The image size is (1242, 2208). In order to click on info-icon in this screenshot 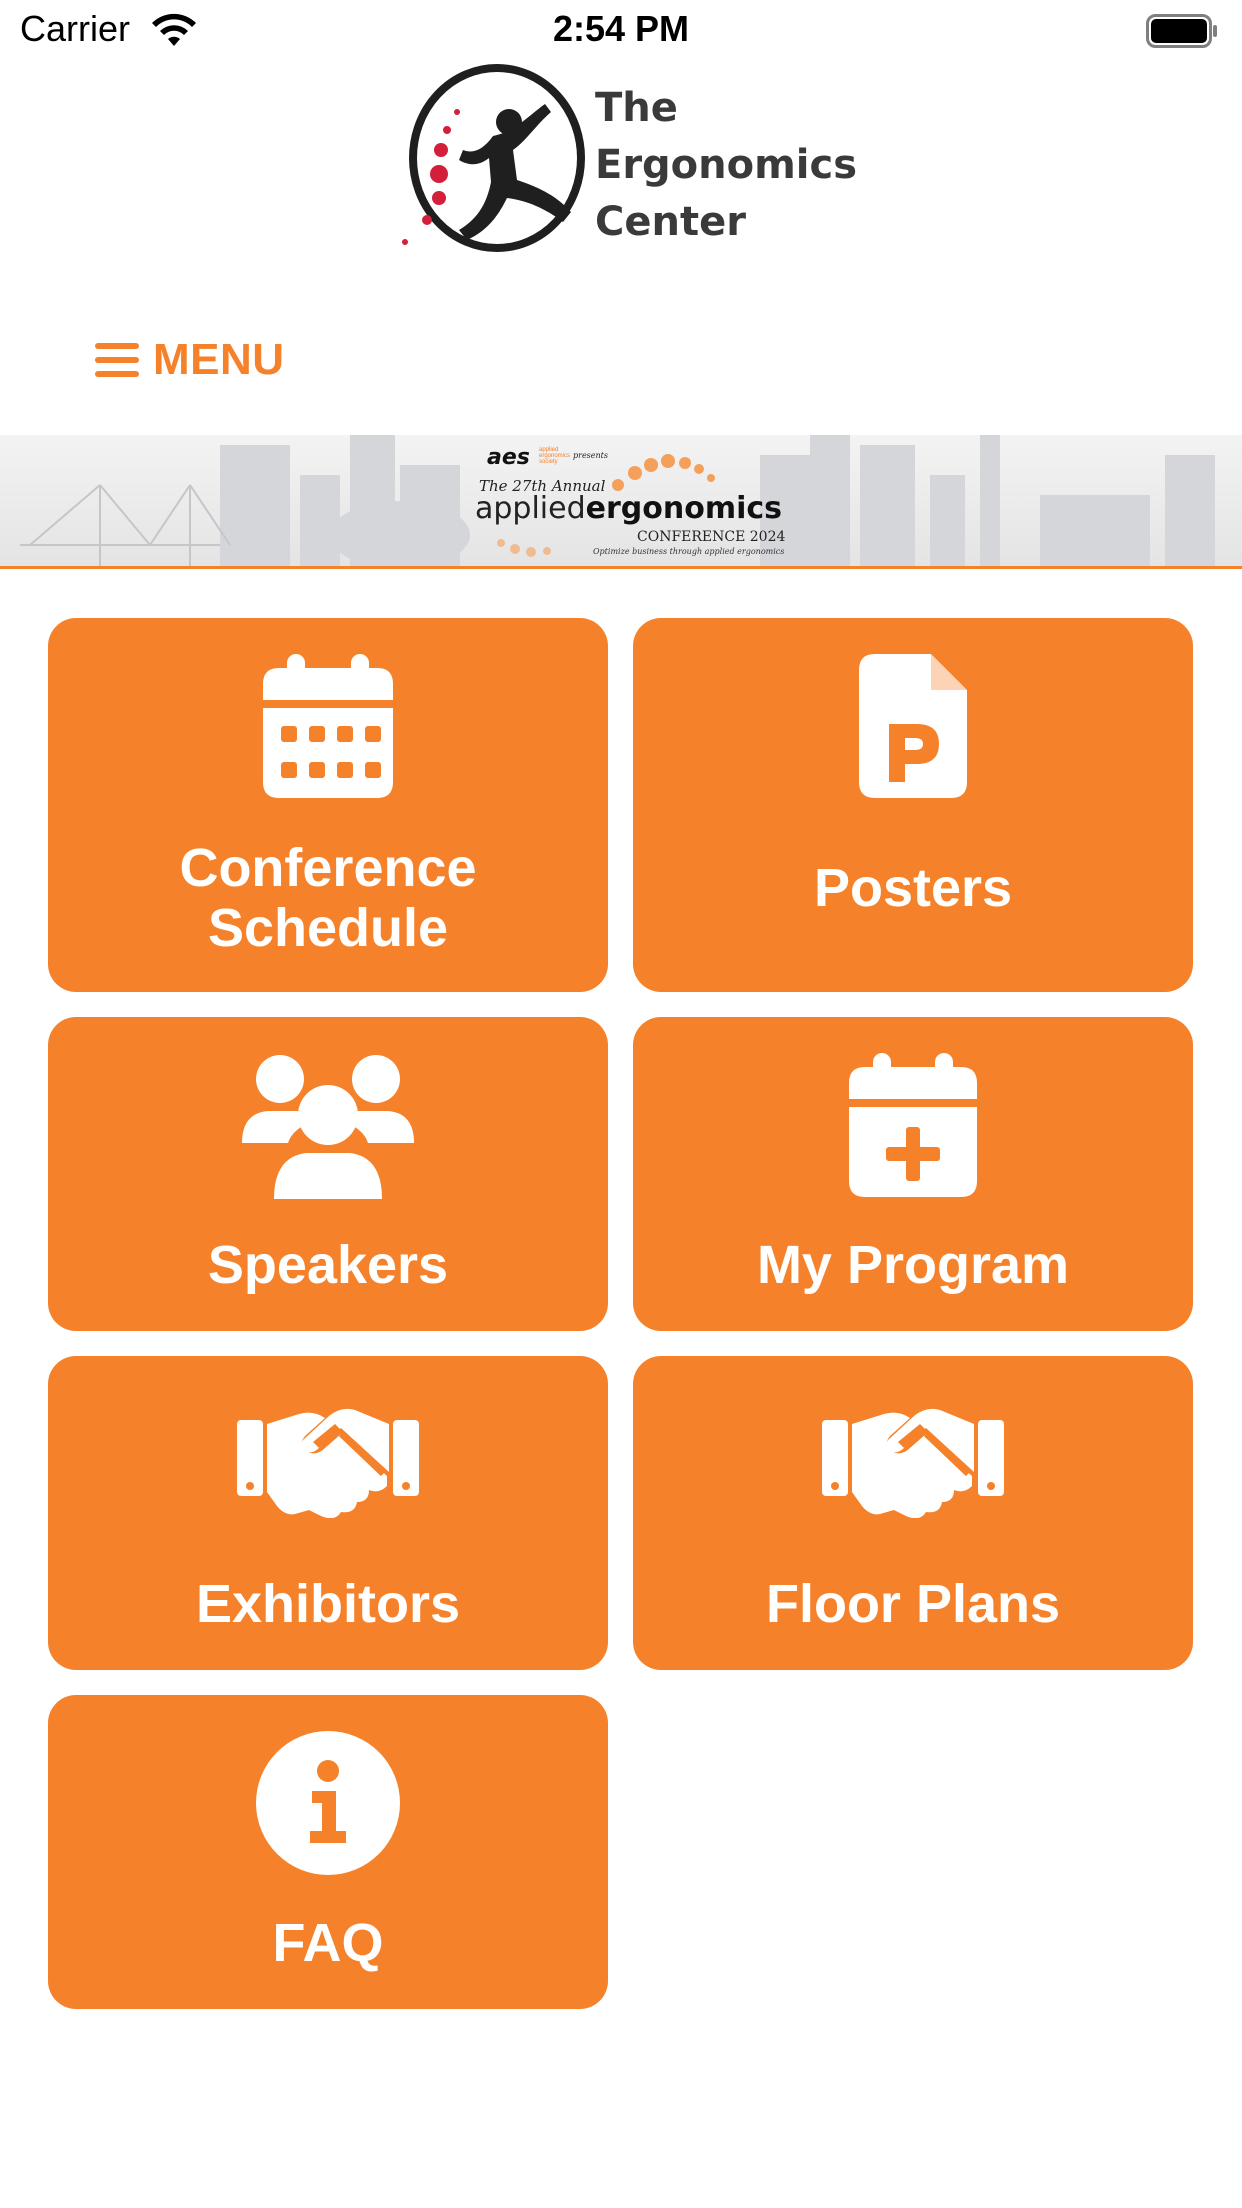, I will do `click(328, 1803)`.